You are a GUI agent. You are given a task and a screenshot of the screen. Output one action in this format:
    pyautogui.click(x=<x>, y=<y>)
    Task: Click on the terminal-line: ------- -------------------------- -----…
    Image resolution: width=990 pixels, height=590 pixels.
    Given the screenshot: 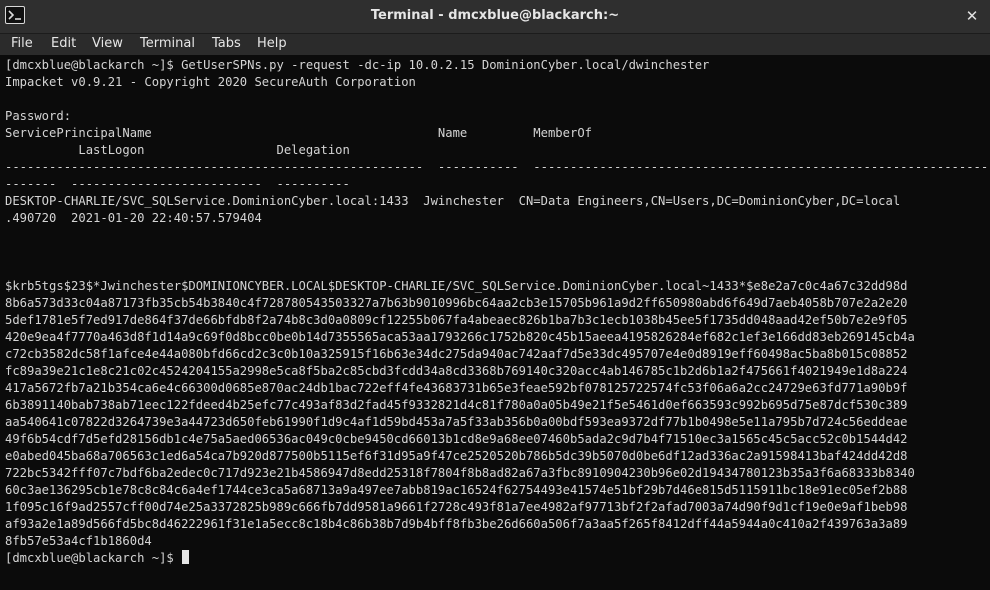 What is the action you would take?
    pyautogui.click(x=177, y=184)
    